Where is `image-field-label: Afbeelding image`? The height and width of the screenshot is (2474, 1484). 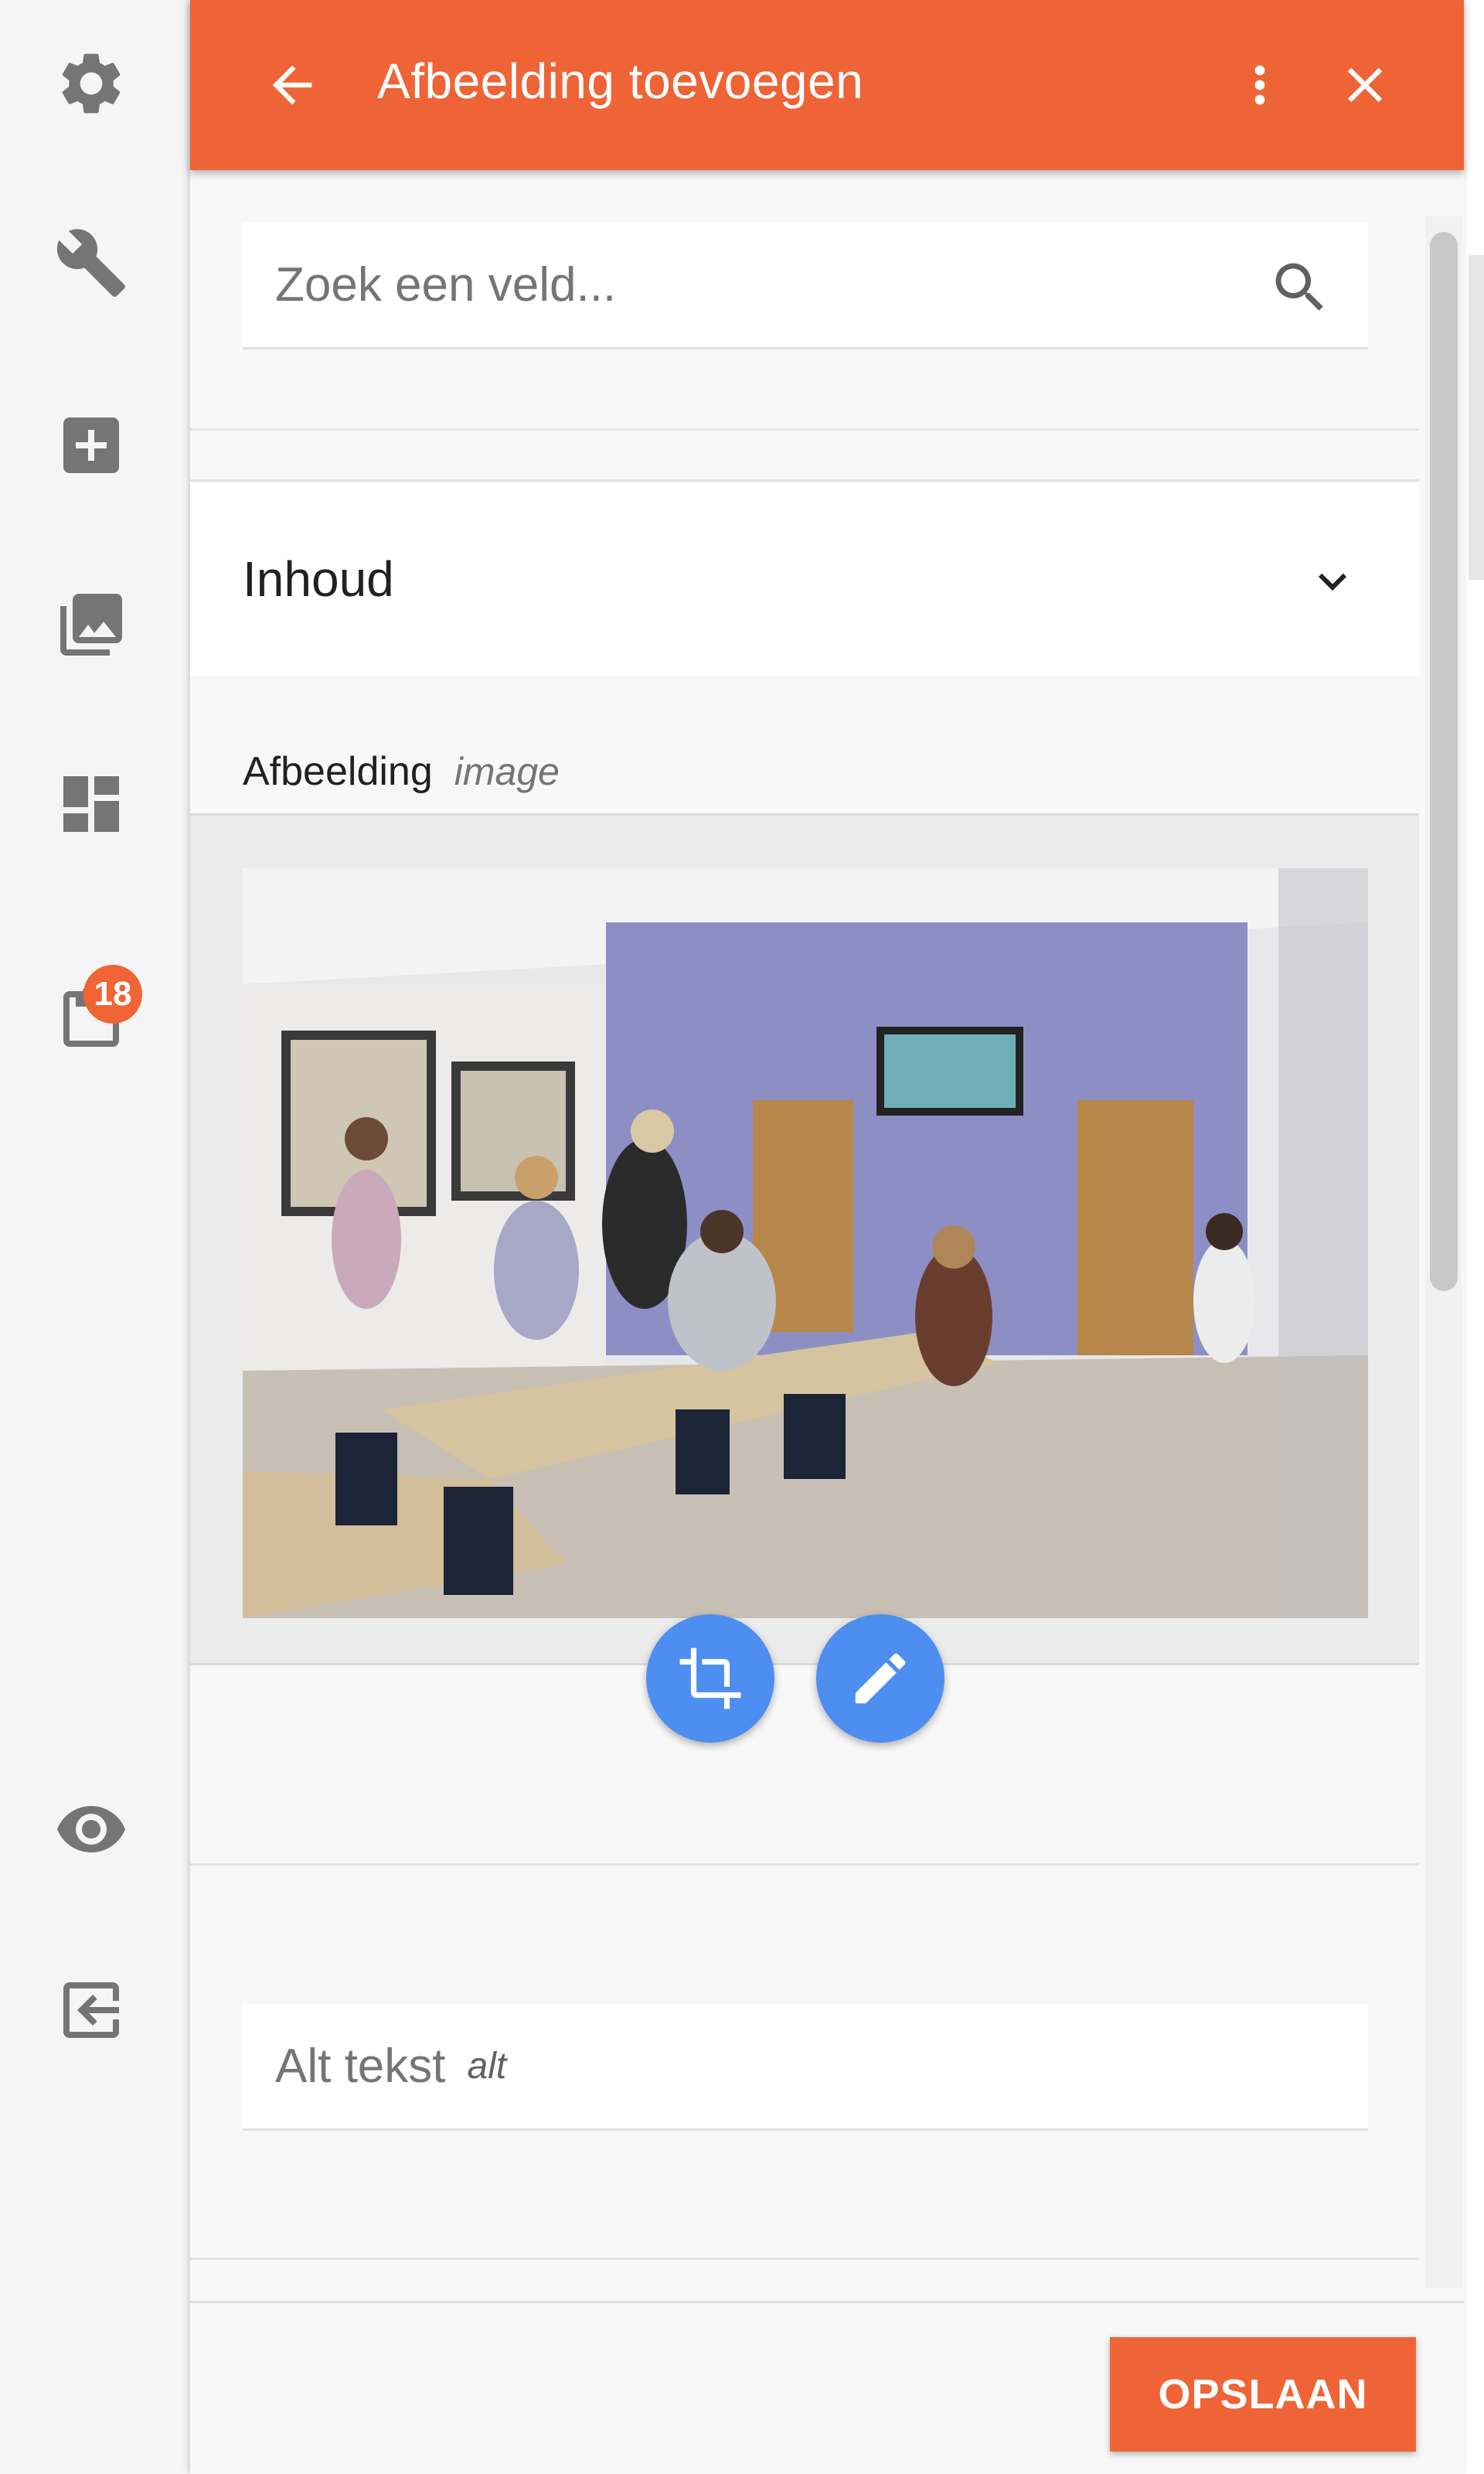 image-field-label: Afbeelding image is located at coordinates (401, 771).